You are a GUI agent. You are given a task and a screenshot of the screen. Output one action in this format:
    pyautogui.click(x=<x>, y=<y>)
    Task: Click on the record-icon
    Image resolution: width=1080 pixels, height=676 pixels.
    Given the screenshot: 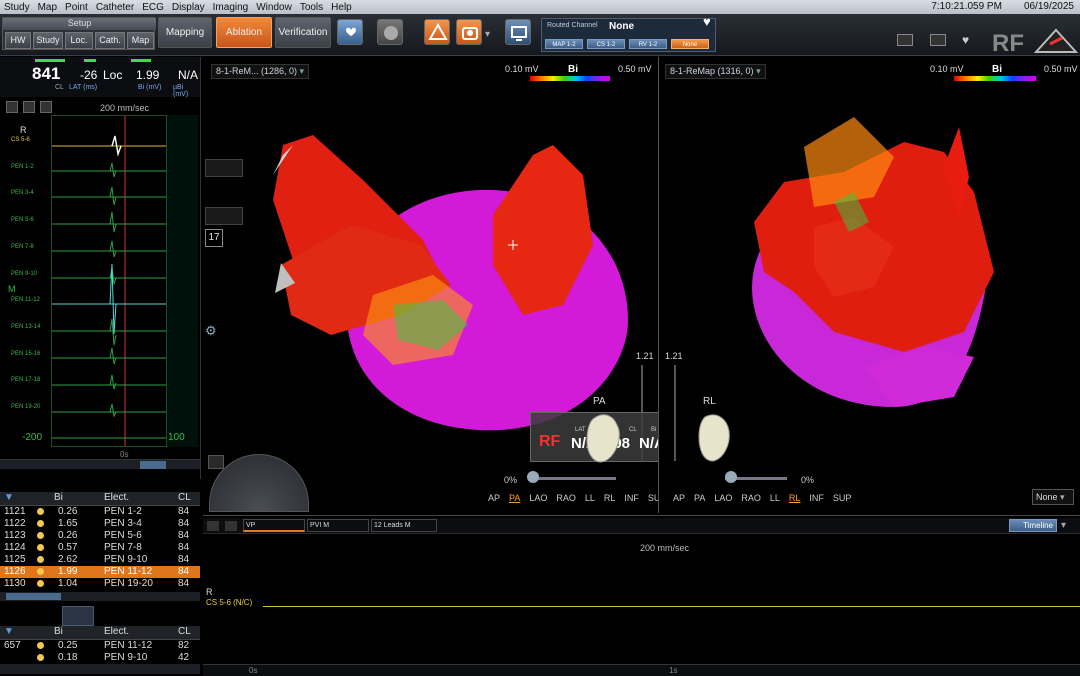 What is the action you would take?
    pyautogui.click(x=390, y=32)
    